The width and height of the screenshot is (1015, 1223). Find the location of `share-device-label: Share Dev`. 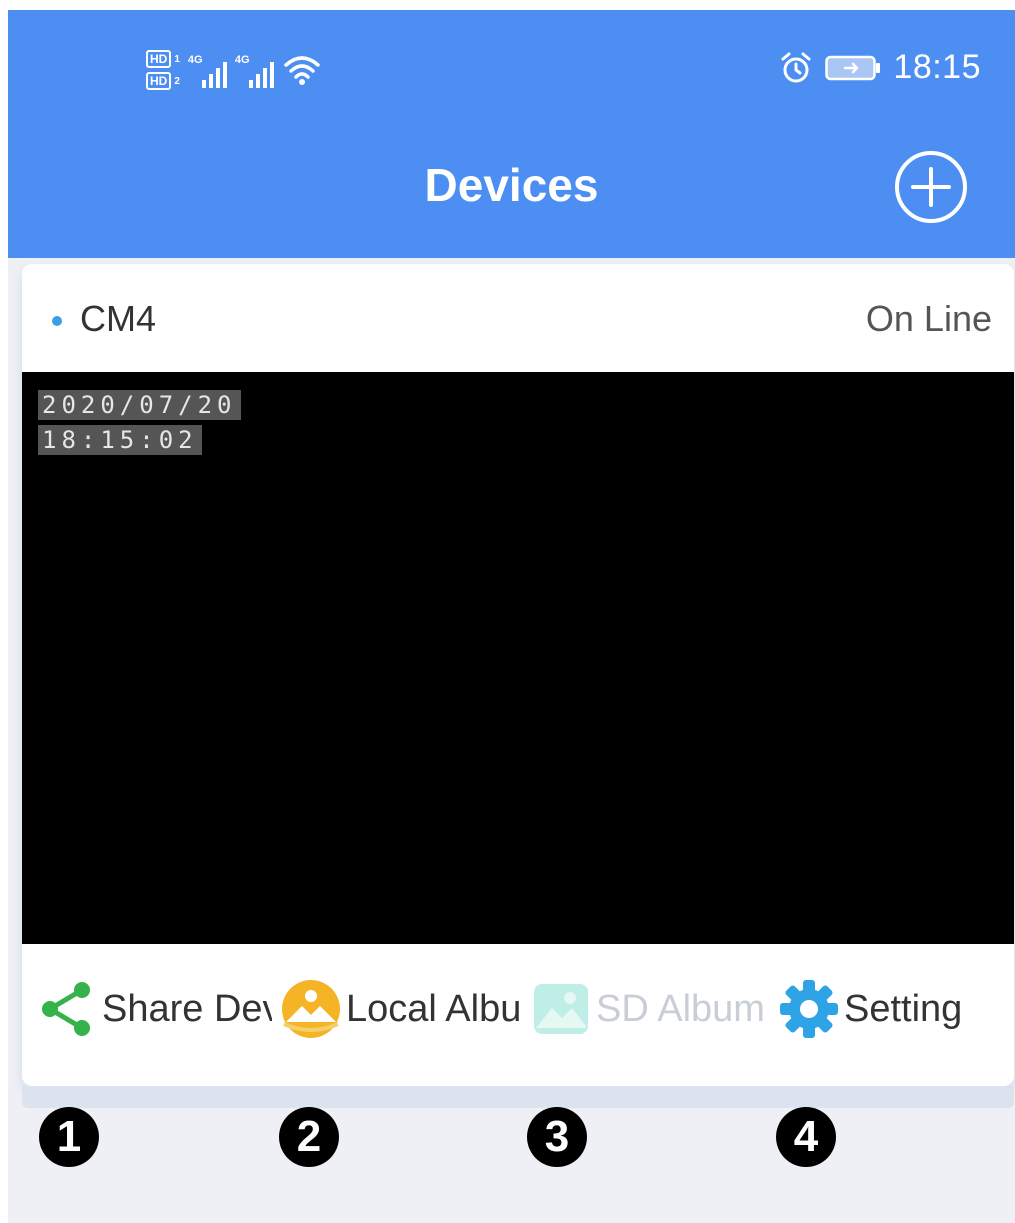

share-device-label: Share Dev is located at coordinates (187, 1008).